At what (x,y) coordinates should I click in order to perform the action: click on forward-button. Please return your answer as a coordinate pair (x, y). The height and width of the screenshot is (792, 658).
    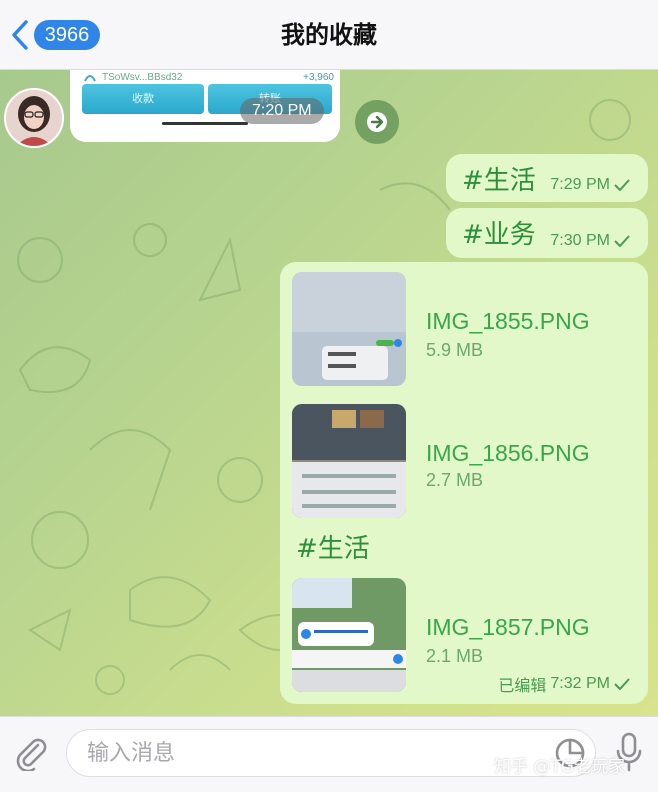
    Looking at the image, I should click on (377, 122).